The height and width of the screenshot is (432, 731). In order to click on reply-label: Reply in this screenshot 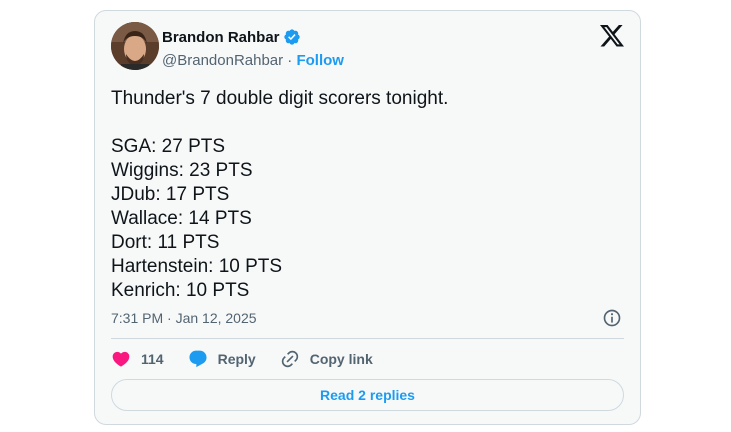, I will do `click(236, 359)`.